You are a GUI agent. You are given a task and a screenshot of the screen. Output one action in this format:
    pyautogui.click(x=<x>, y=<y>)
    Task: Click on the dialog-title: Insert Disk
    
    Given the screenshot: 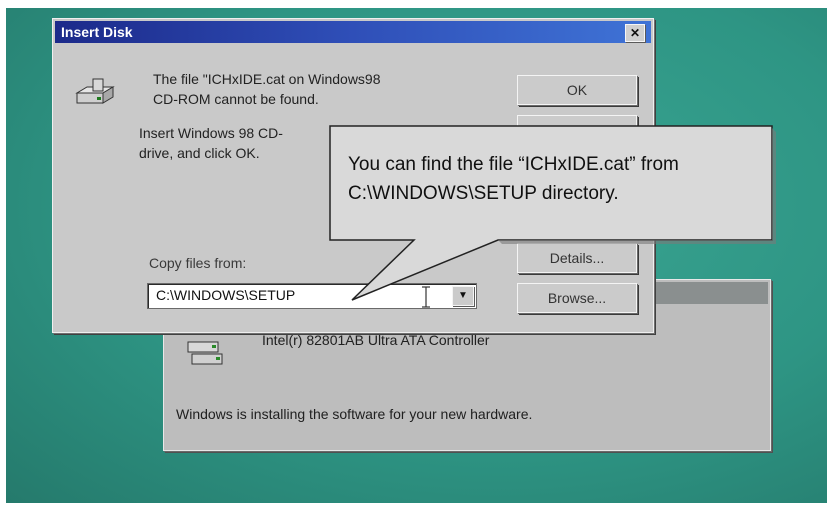 What is the action you would take?
    pyautogui.click(x=97, y=32)
    